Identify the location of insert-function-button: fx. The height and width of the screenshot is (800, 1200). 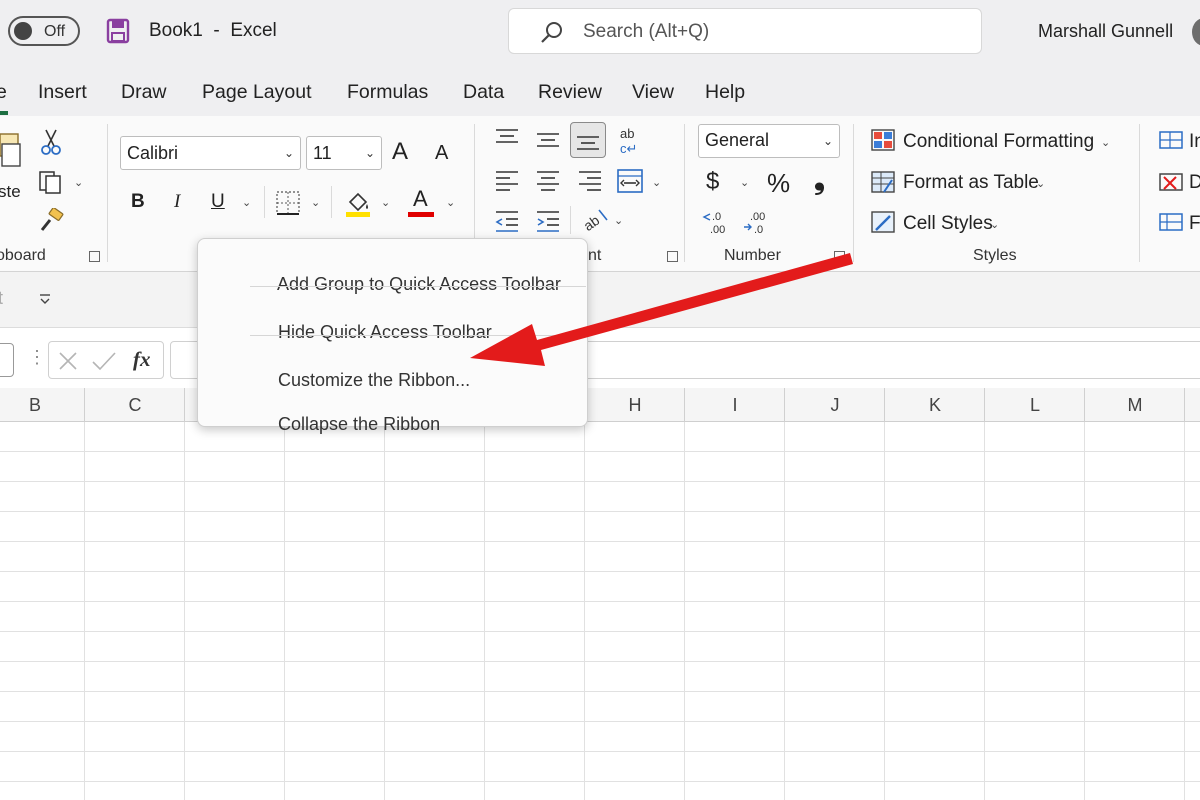
(142, 359).